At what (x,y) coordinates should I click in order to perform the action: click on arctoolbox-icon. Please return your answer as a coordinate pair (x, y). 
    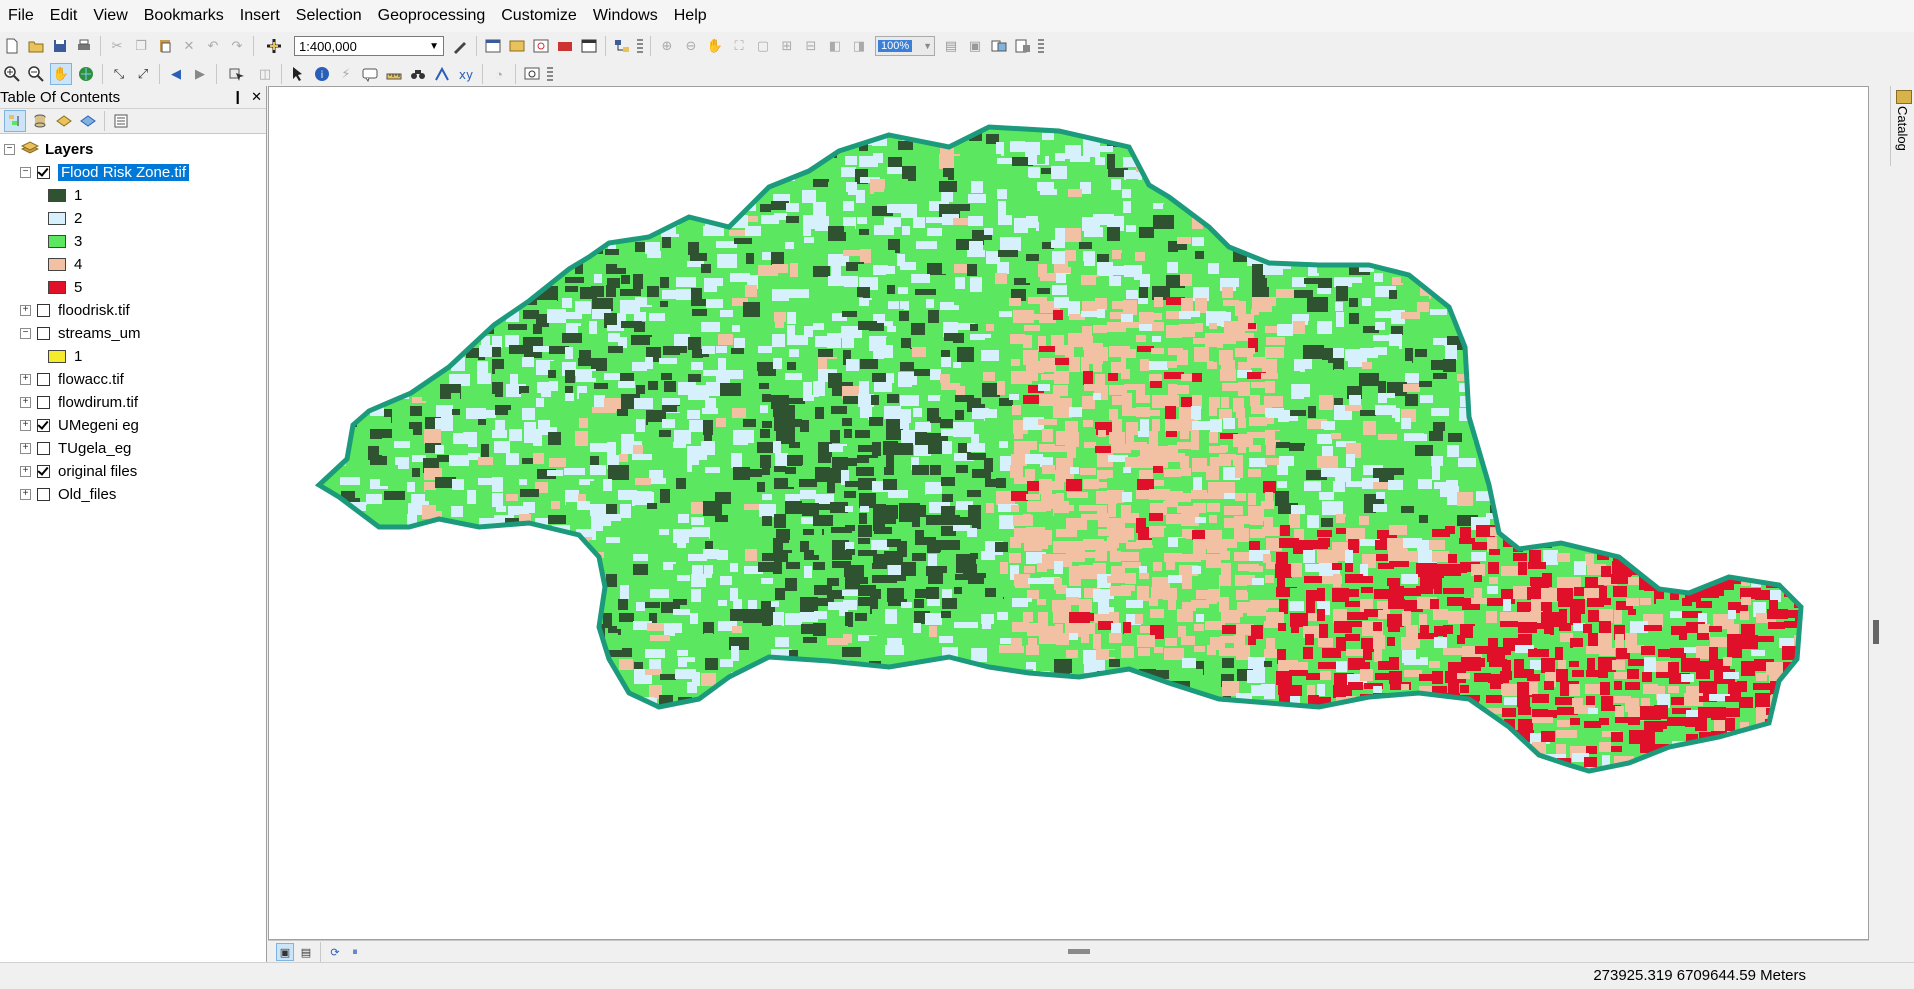
    Looking at the image, I should click on (565, 46).